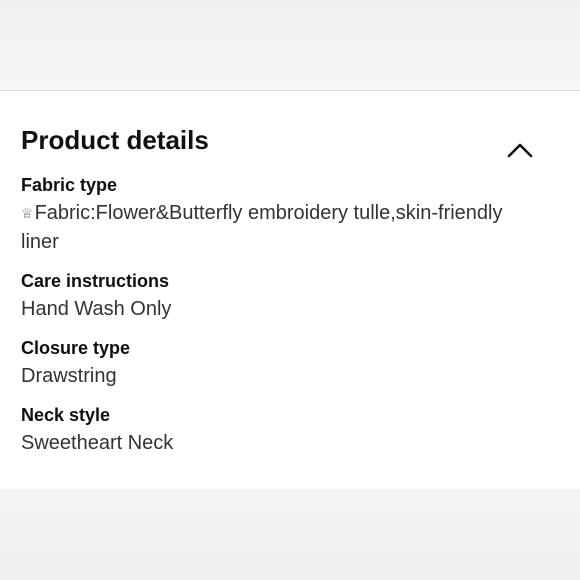 The height and width of the screenshot is (580, 580). I want to click on detail-label: Care instructions, so click(95, 281).